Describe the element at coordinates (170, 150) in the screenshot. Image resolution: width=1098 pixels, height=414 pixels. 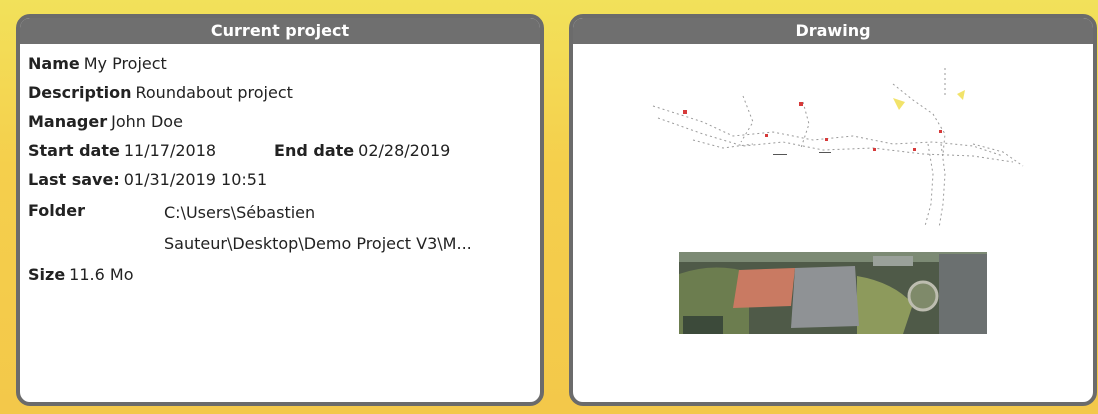
I see `start-date-value: 11/17/2018` at that location.